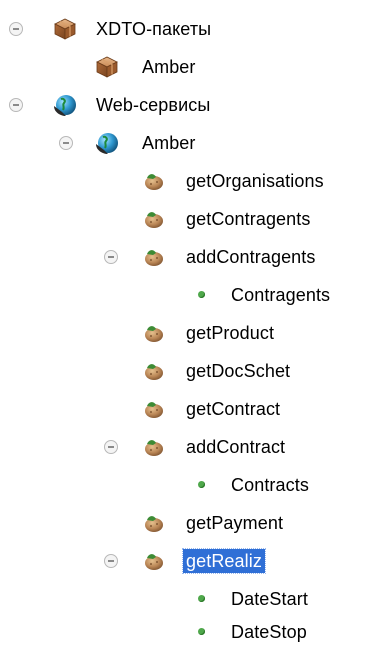 This screenshot has width=373, height=650. I want to click on tree-node-web-services: Web-сервисы, so click(186, 105).